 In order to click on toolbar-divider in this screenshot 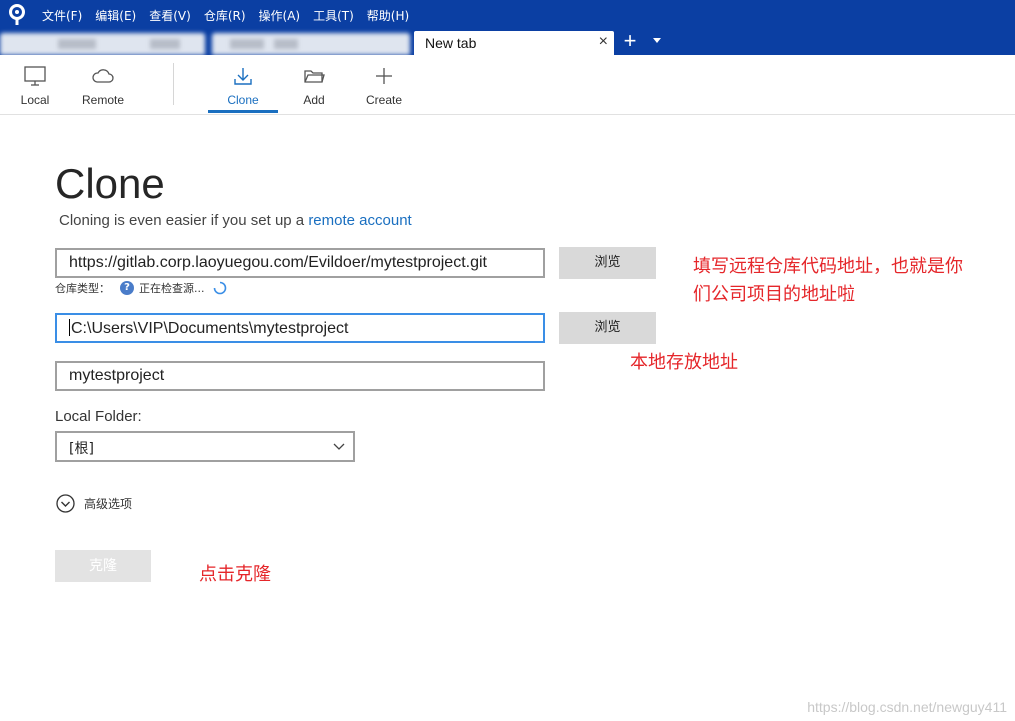, I will do `click(173, 84)`.